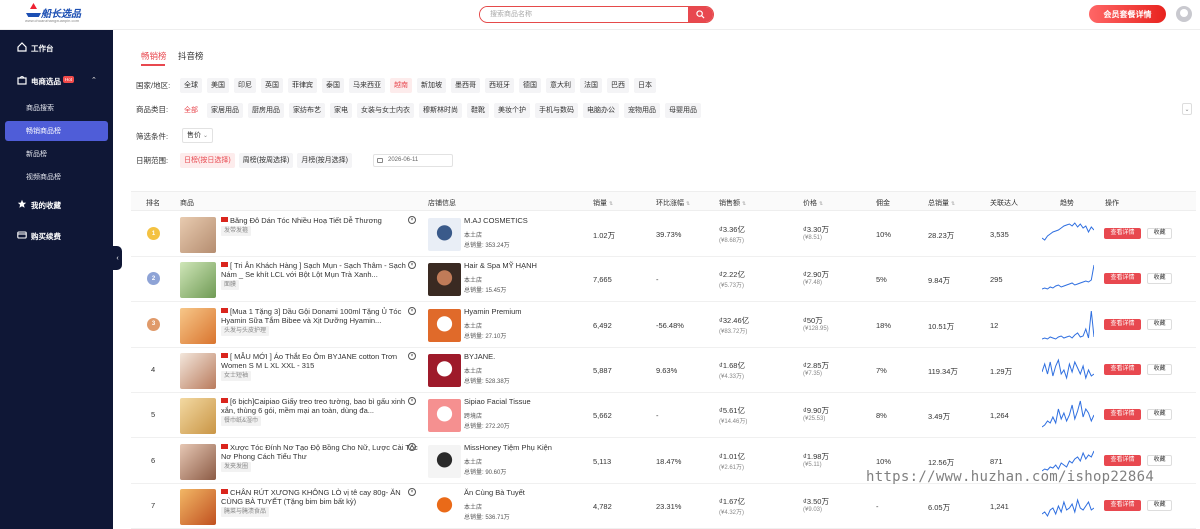 This screenshot has width=1200, height=529. Describe the element at coordinates (56, 80) in the screenshot. I see `sidebar-item-ecommerce: 电商选品 Hot ⌃` at that location.